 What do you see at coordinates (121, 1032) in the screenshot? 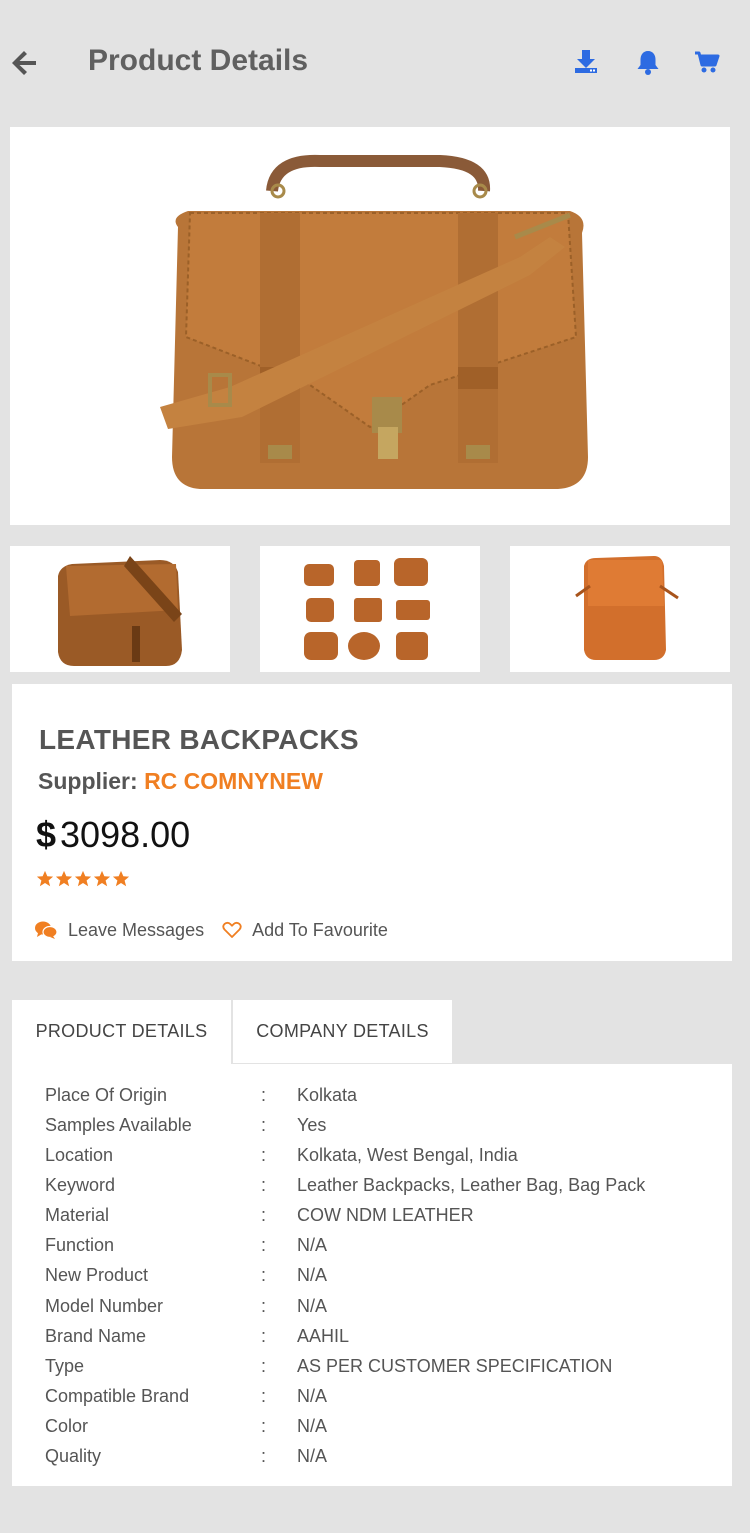
I see `tab-product-details: PRODUCT DETAILS` at bounding box center [121, 1032].